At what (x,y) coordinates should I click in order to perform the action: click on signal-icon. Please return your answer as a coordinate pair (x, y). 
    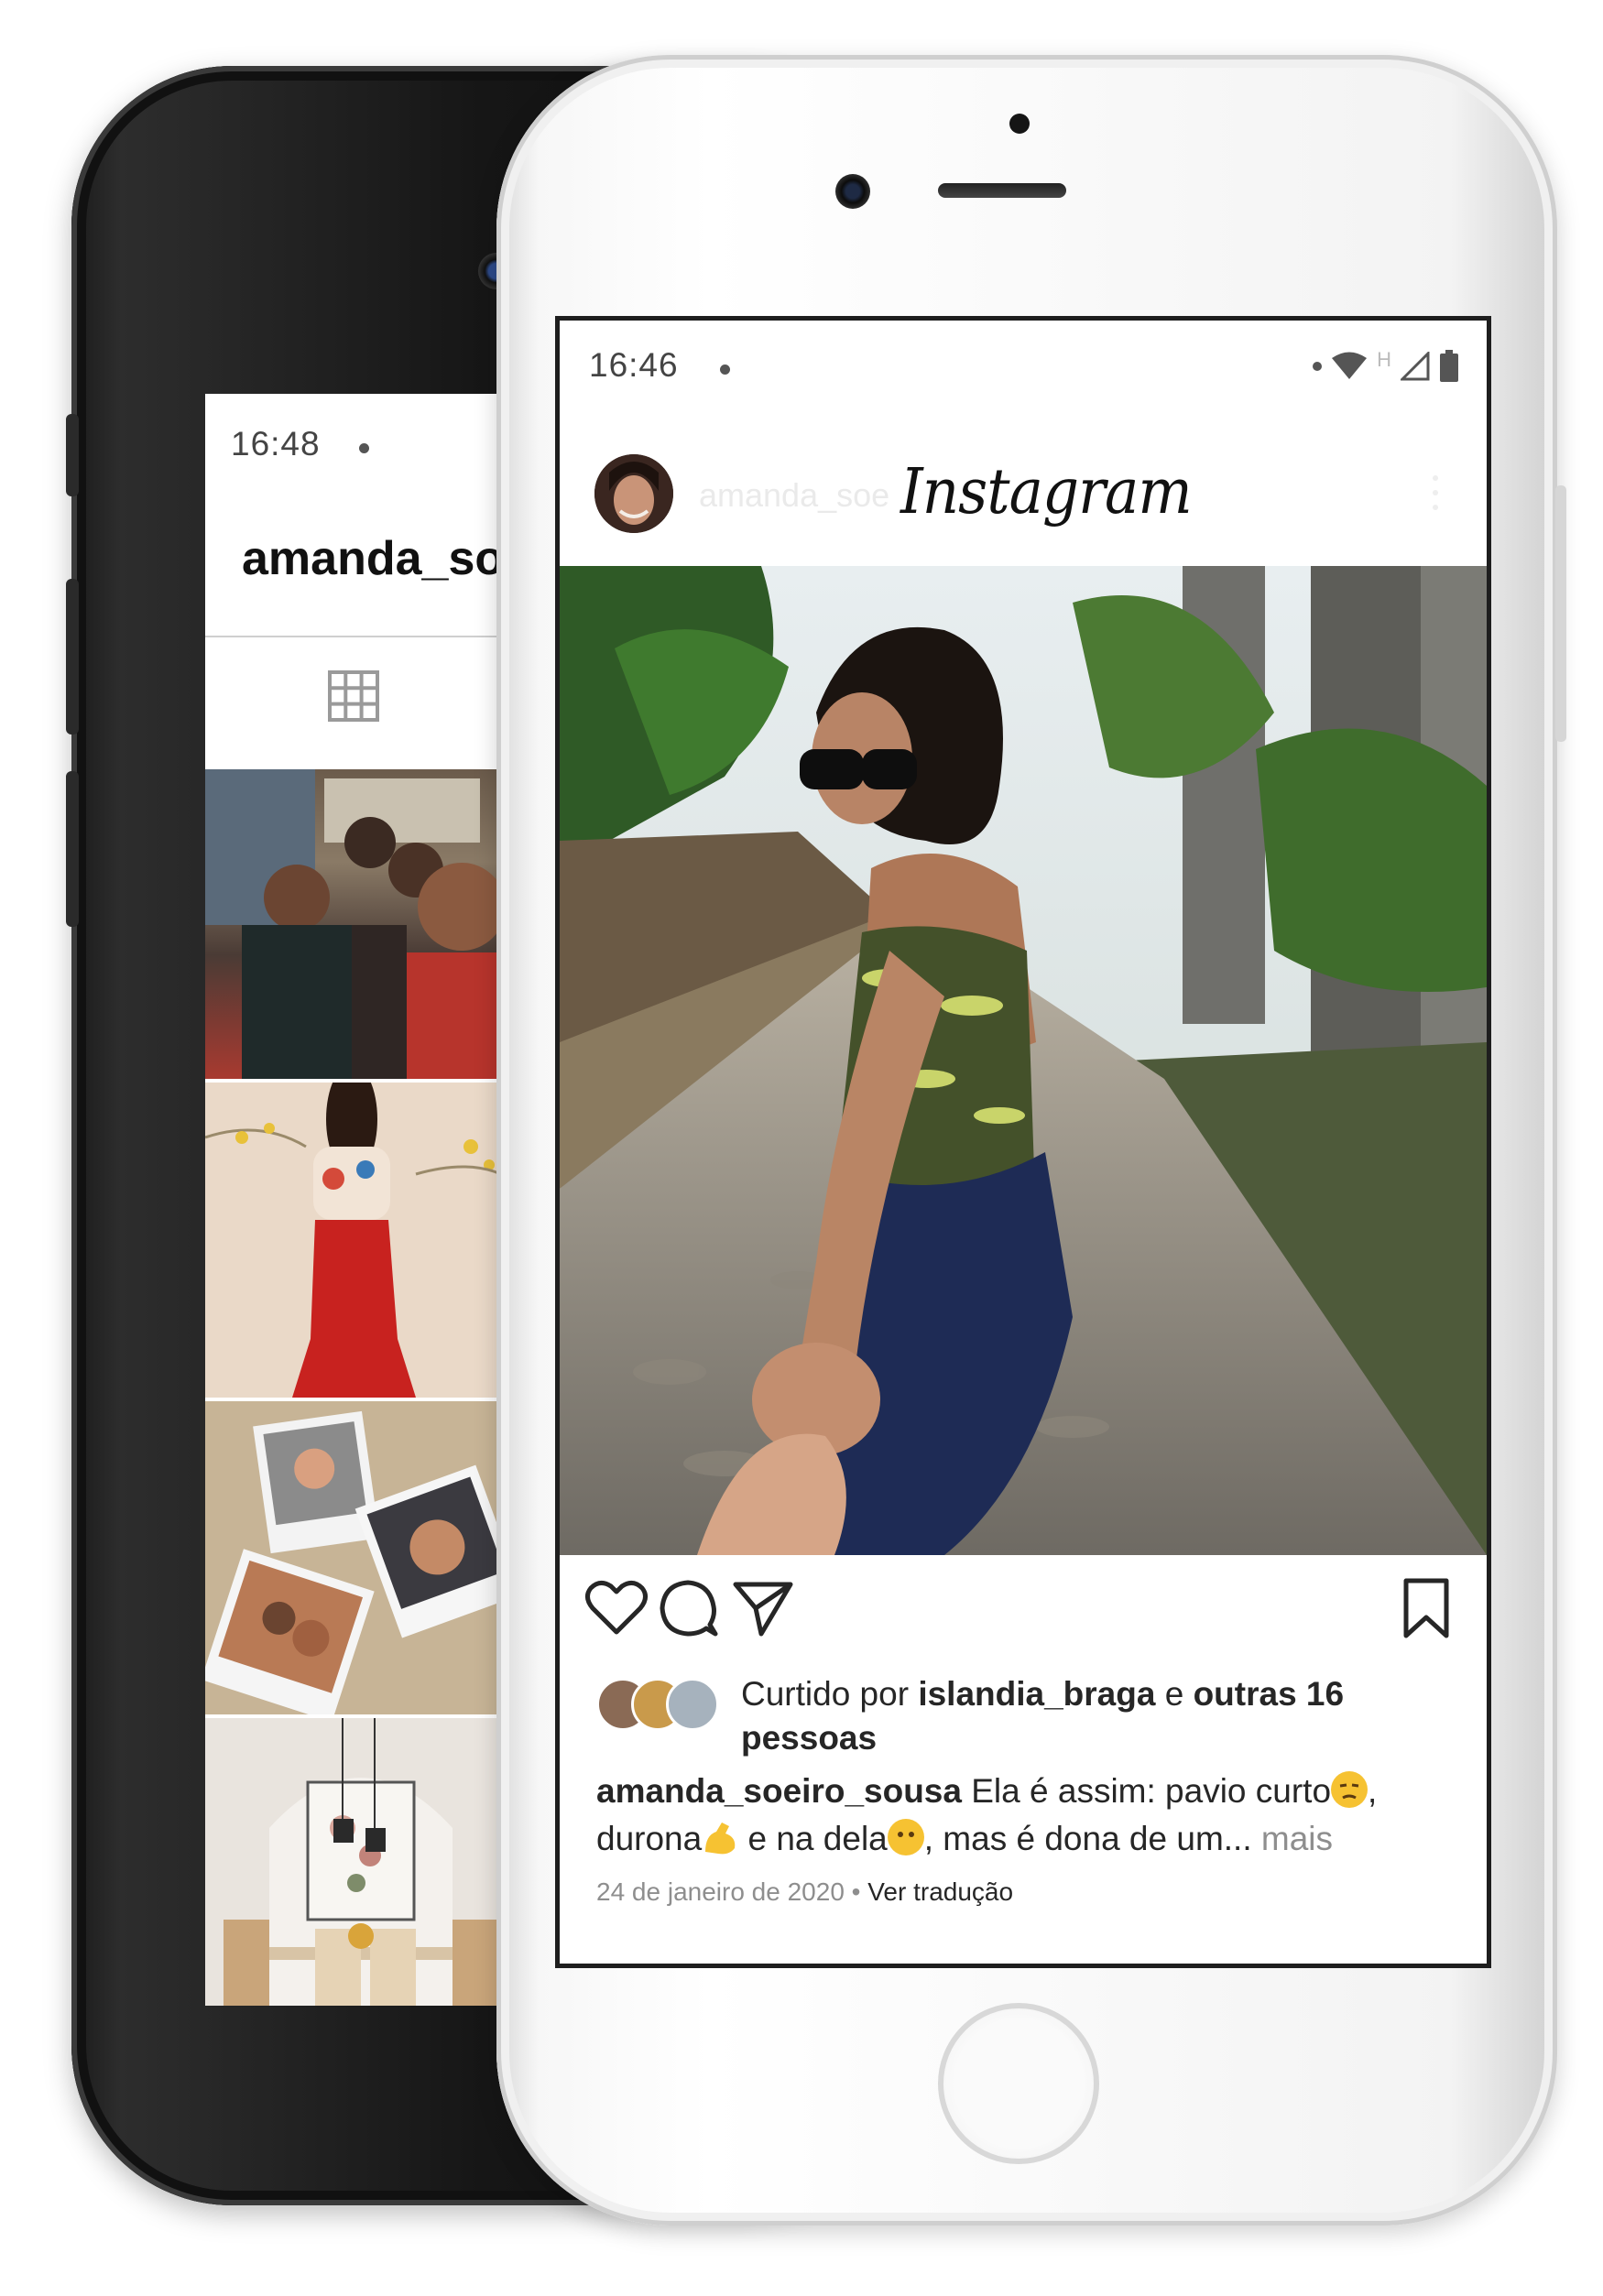
    Looking at the image, I should click on (1416, 366).